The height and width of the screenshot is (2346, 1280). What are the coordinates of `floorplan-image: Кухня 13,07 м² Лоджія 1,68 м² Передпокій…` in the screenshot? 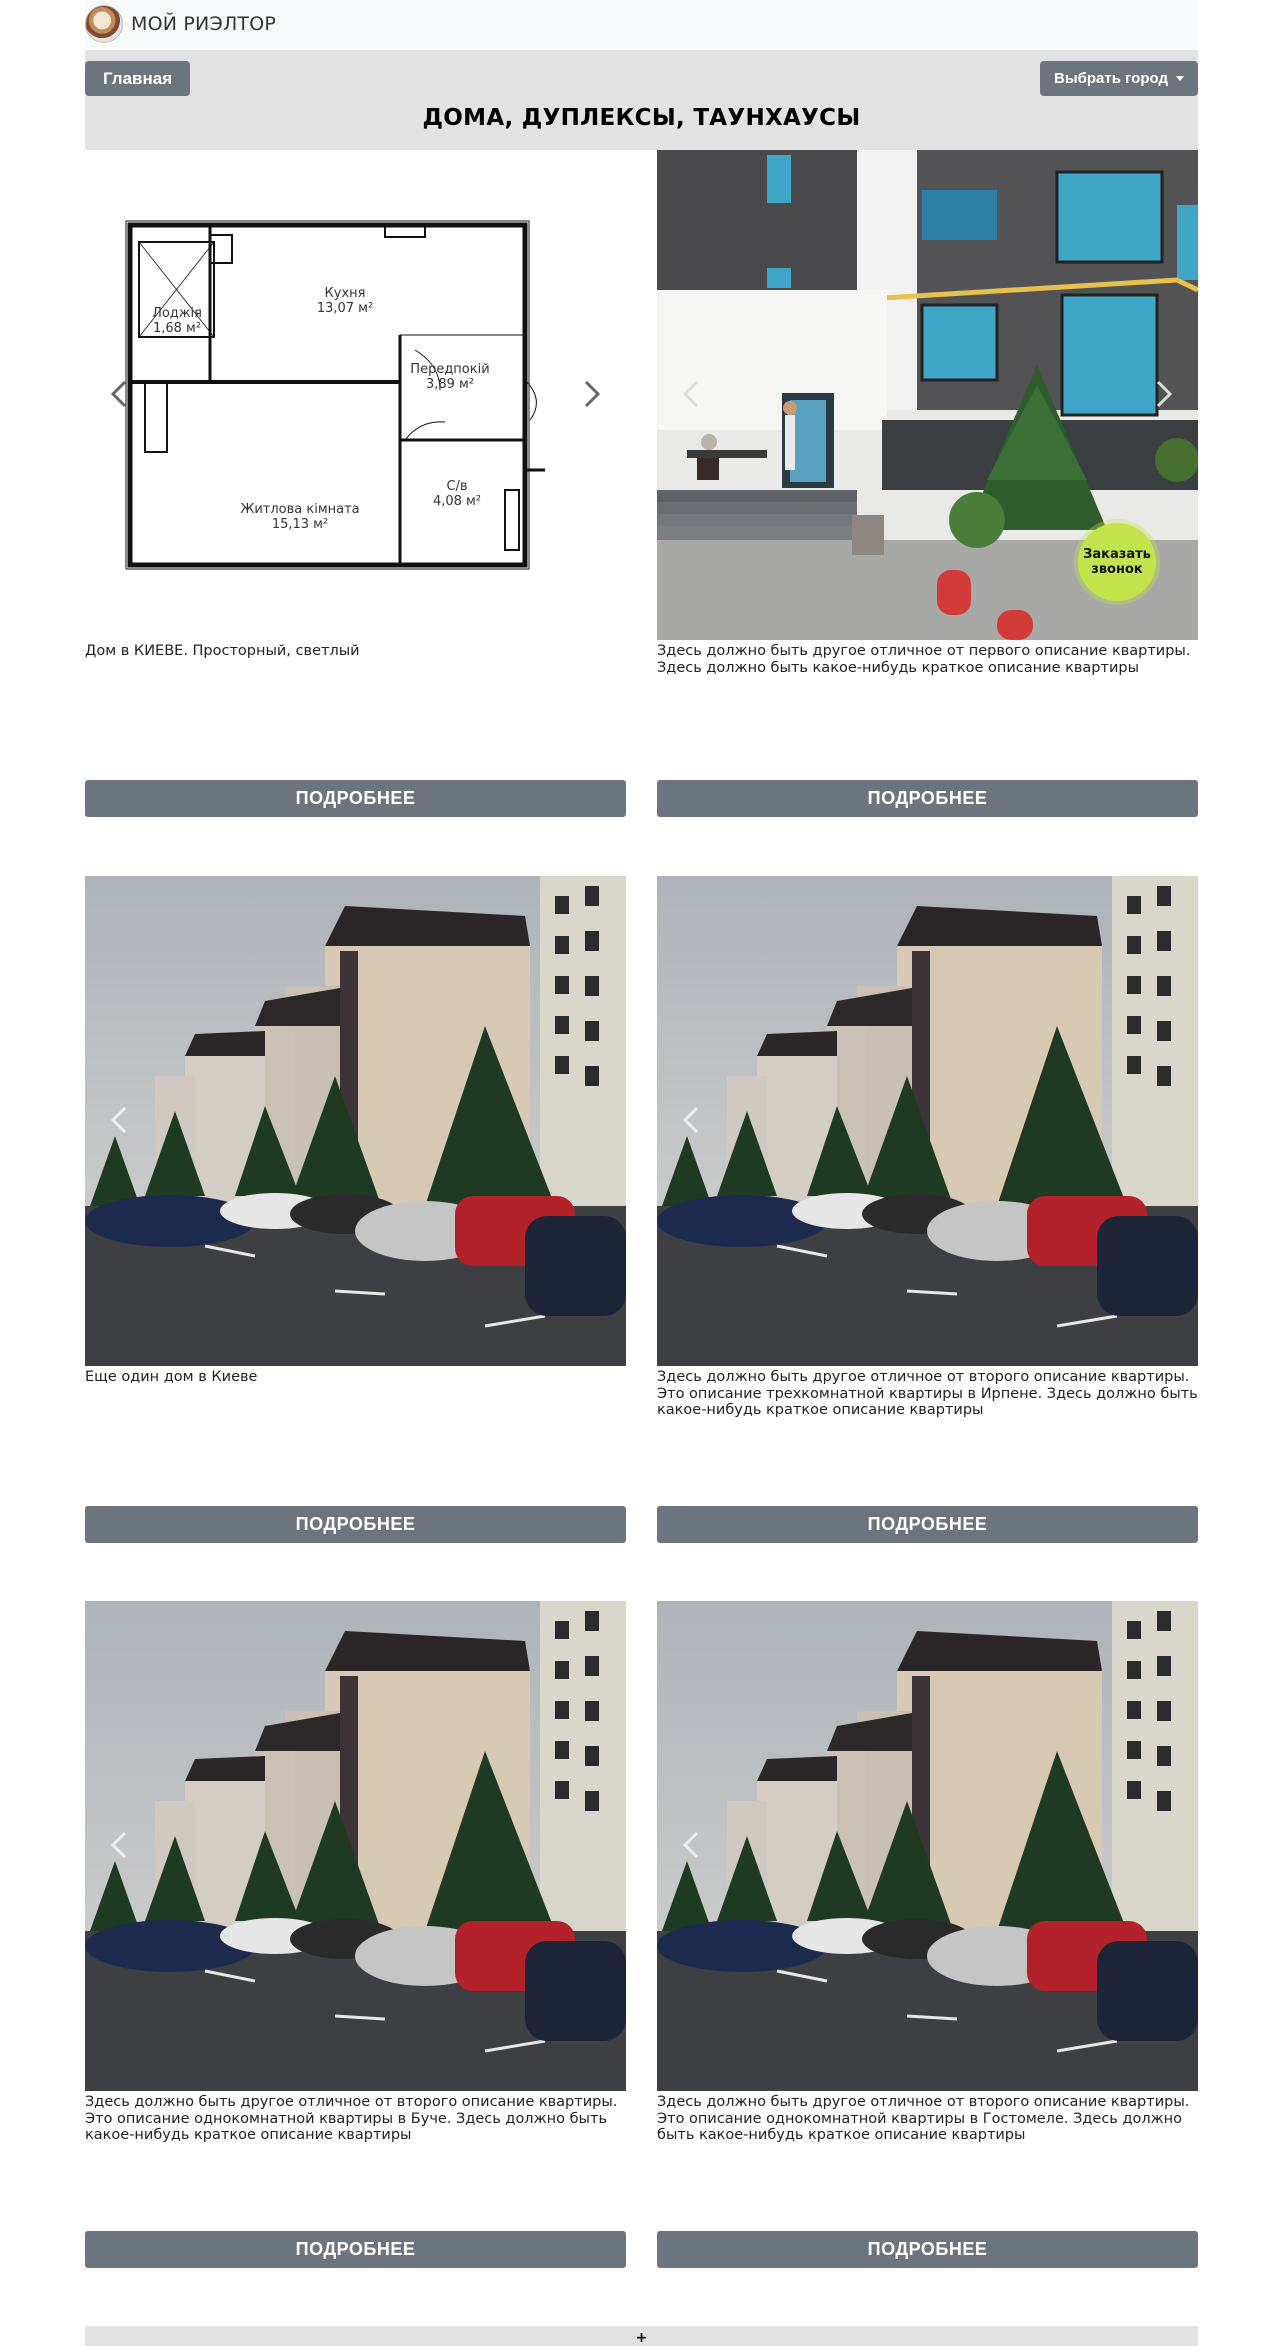 It's located at (355, 395).